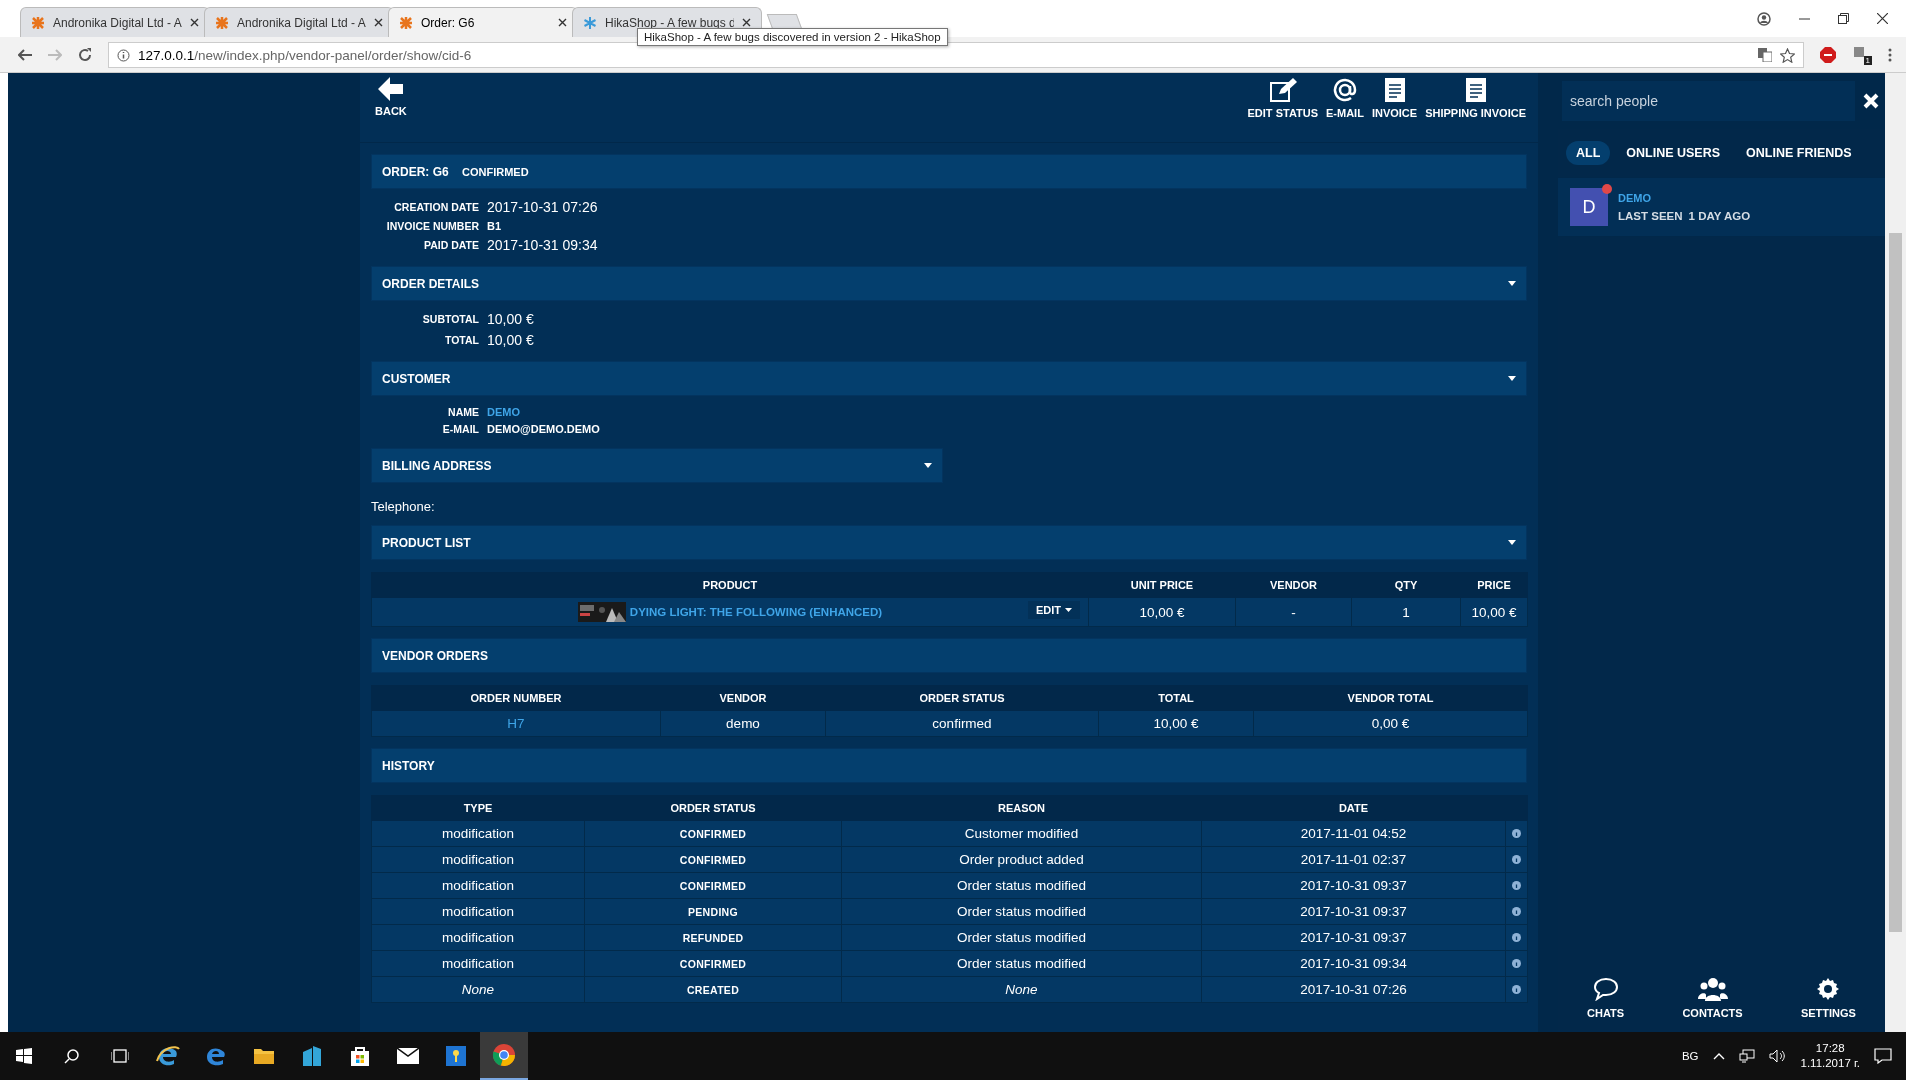  I want to click on field-label: NAME, so click(463, 412).